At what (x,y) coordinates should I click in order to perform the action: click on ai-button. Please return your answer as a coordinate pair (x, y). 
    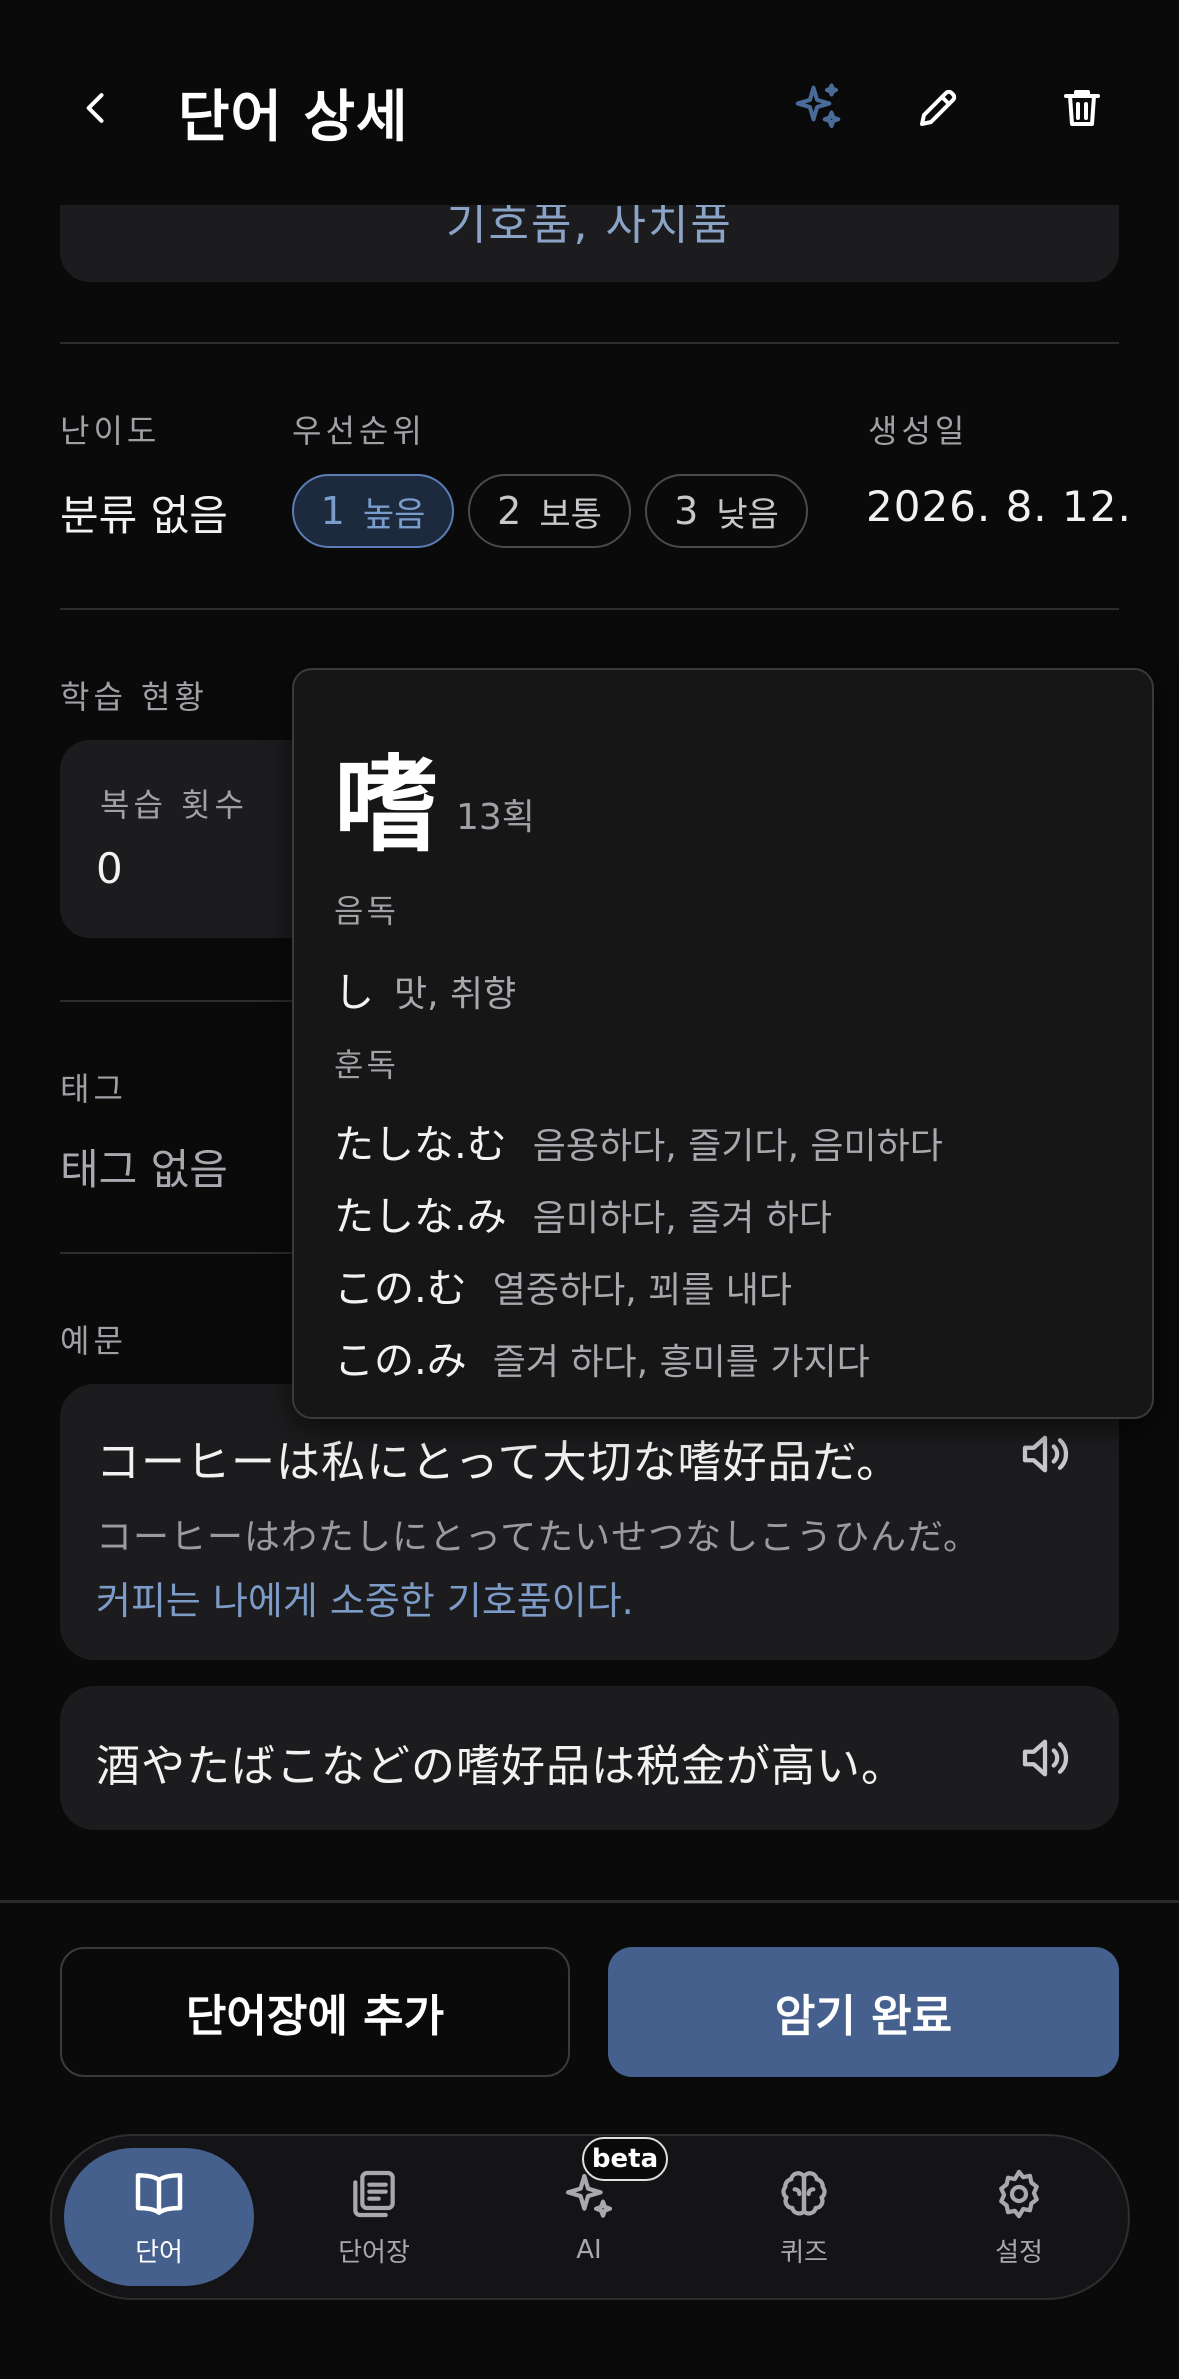
    Looking at the image, I should click on (818, 108).